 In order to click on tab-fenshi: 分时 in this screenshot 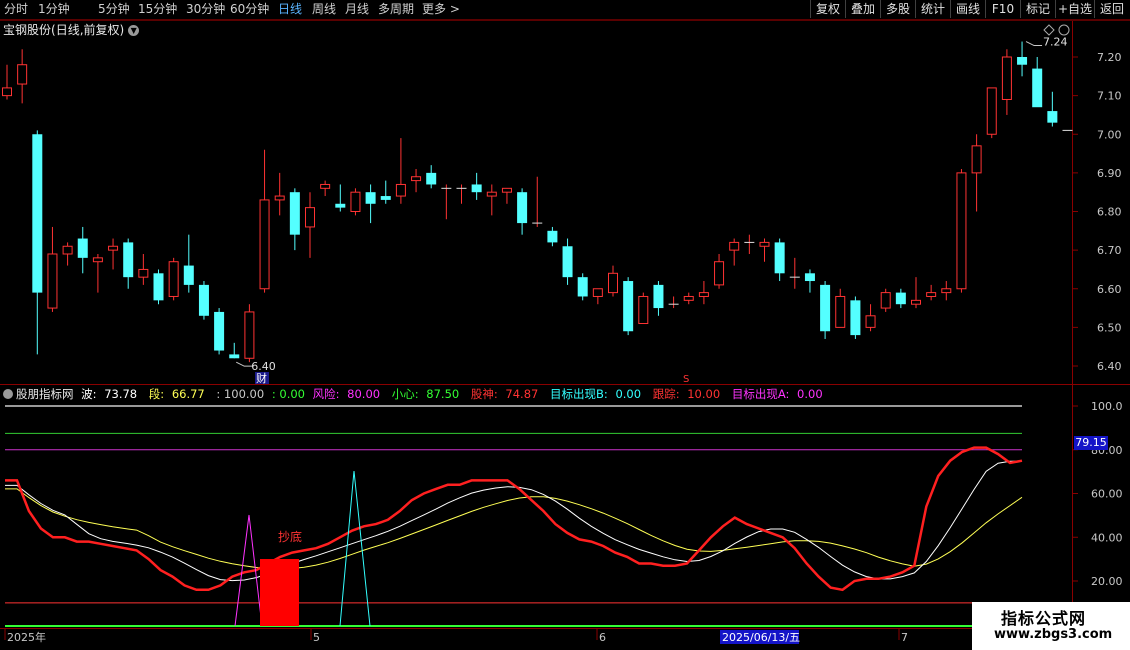, I will do `click(16, 9)`.